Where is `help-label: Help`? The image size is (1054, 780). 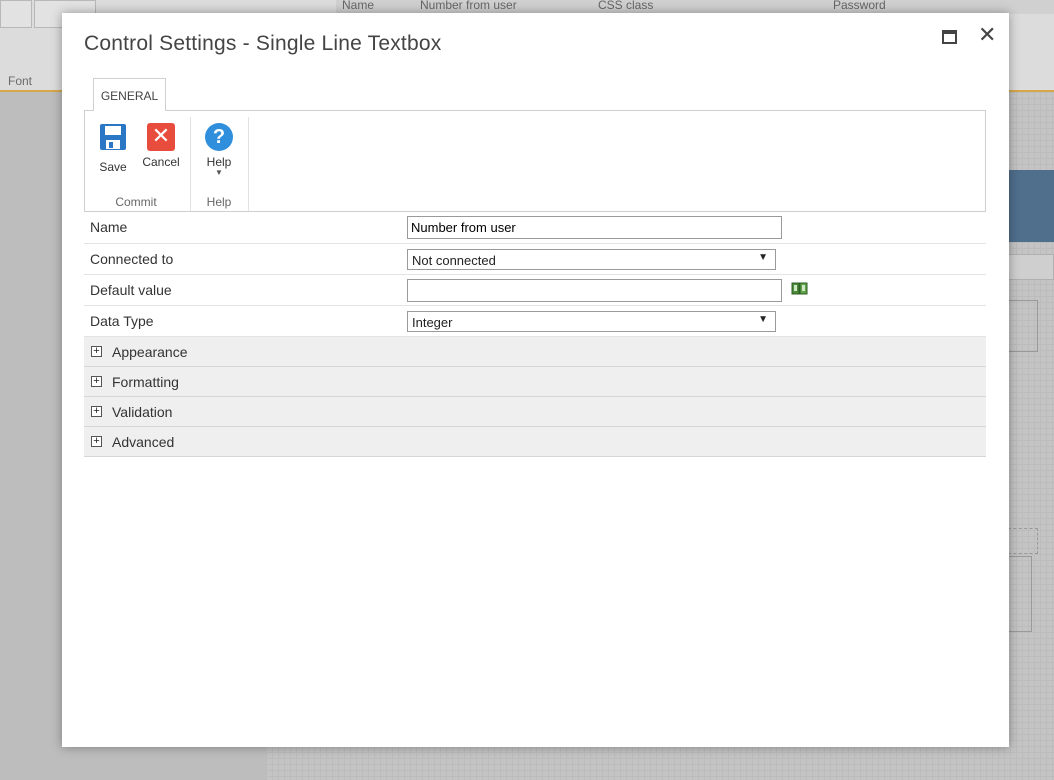 help-label: Help is located at coordinates (219, 162).